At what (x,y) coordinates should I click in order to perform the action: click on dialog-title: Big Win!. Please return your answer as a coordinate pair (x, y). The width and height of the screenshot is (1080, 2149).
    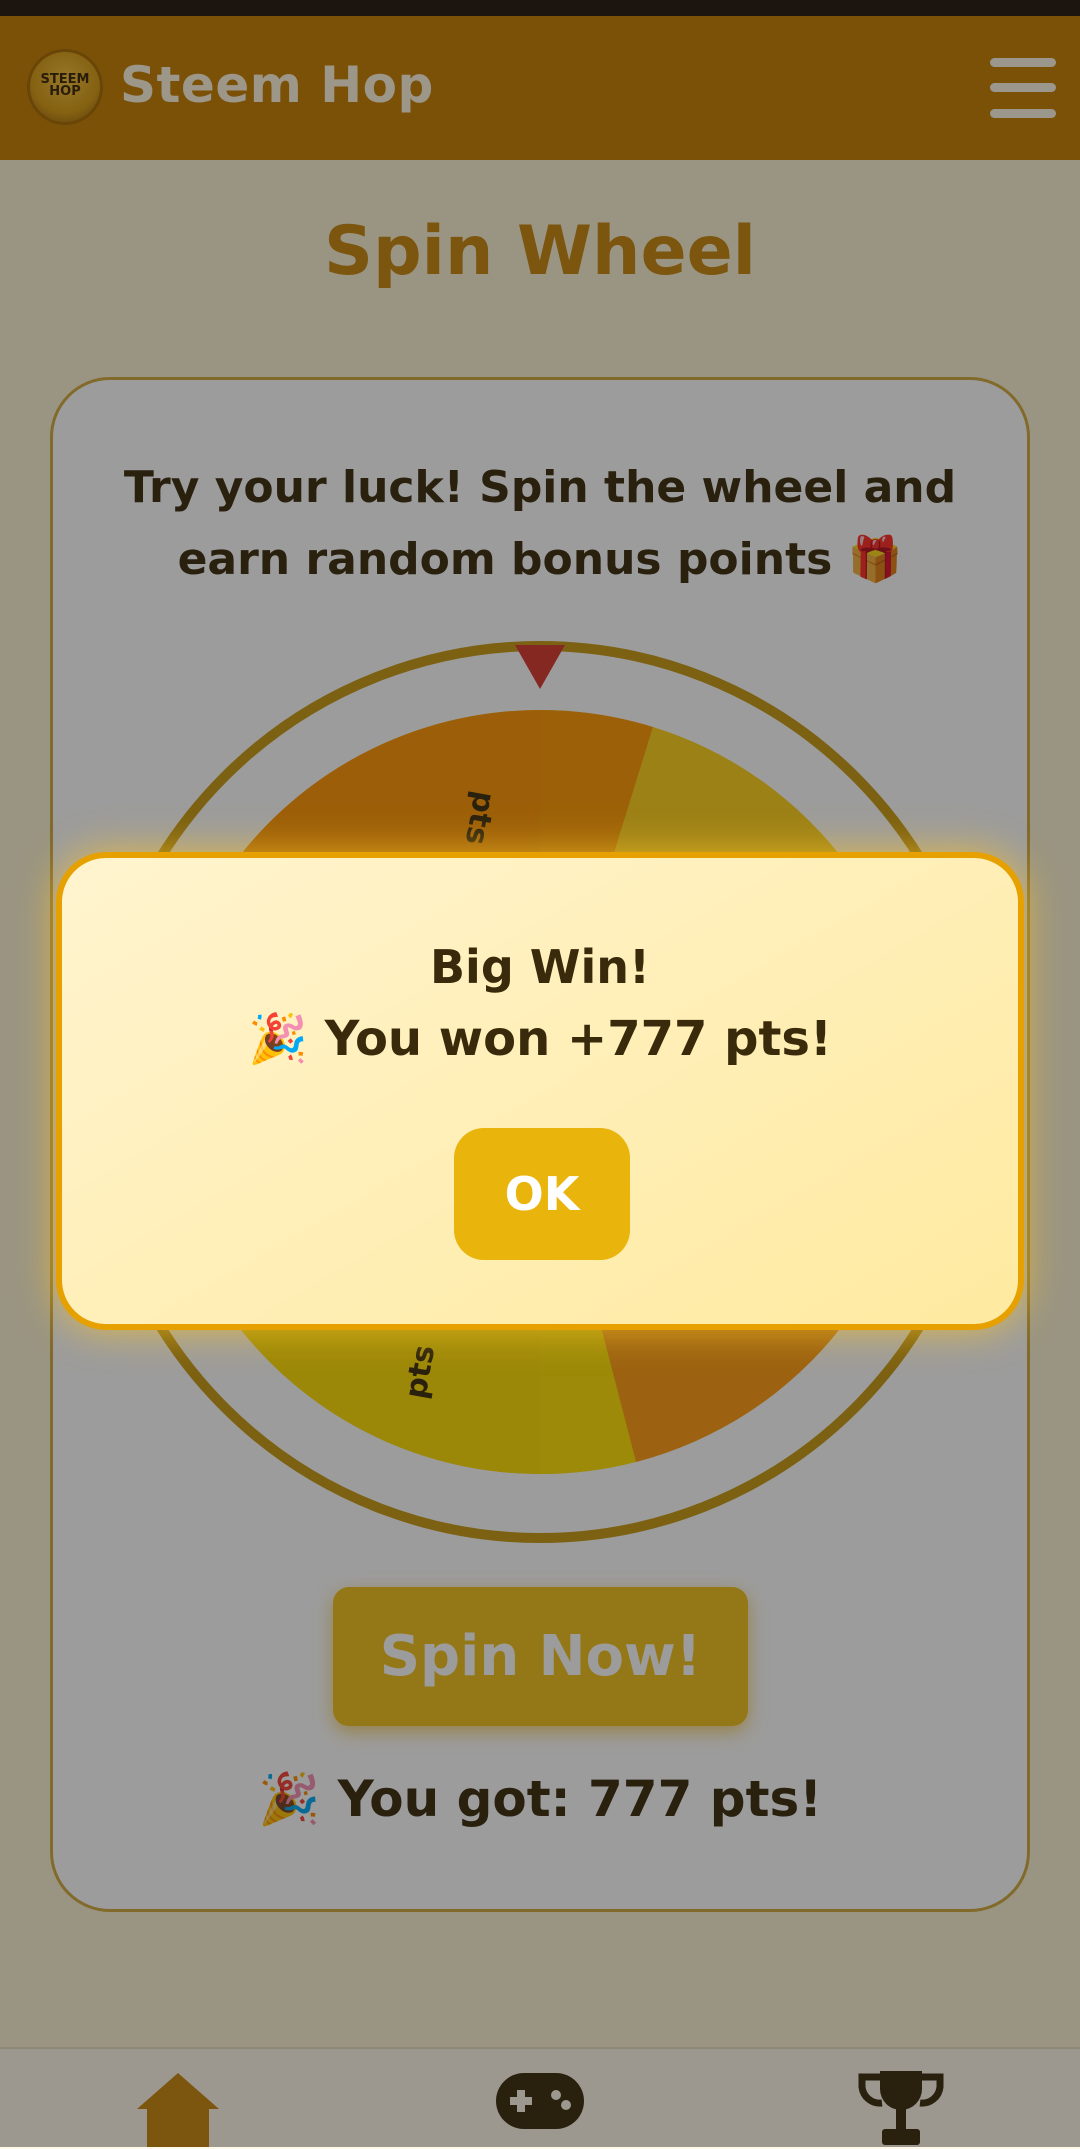
    Looking at the image, I should click on (539, 967).